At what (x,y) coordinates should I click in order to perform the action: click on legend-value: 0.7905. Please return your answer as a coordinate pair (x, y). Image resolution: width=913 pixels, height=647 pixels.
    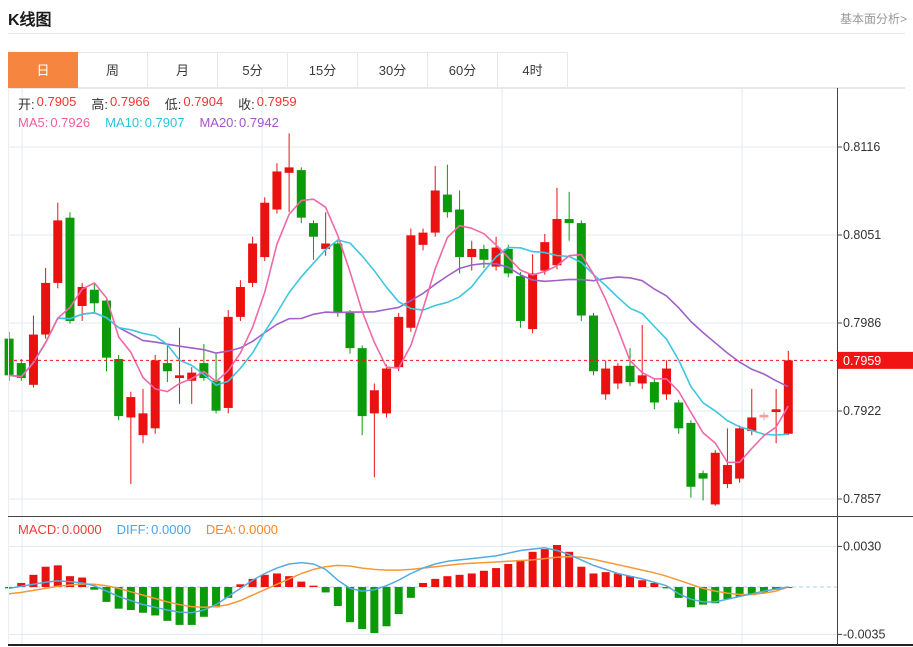
    Looking at the image, I should click on (56, 101).